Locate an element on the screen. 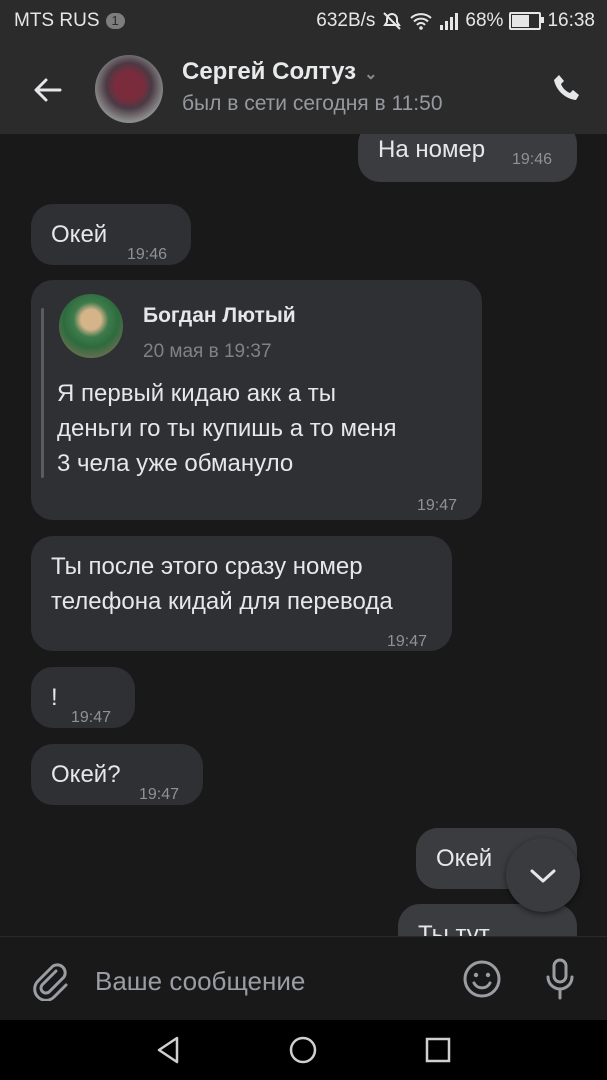  forwarded-author-name: Богдан Лютый is located at coordinates (219, 315).